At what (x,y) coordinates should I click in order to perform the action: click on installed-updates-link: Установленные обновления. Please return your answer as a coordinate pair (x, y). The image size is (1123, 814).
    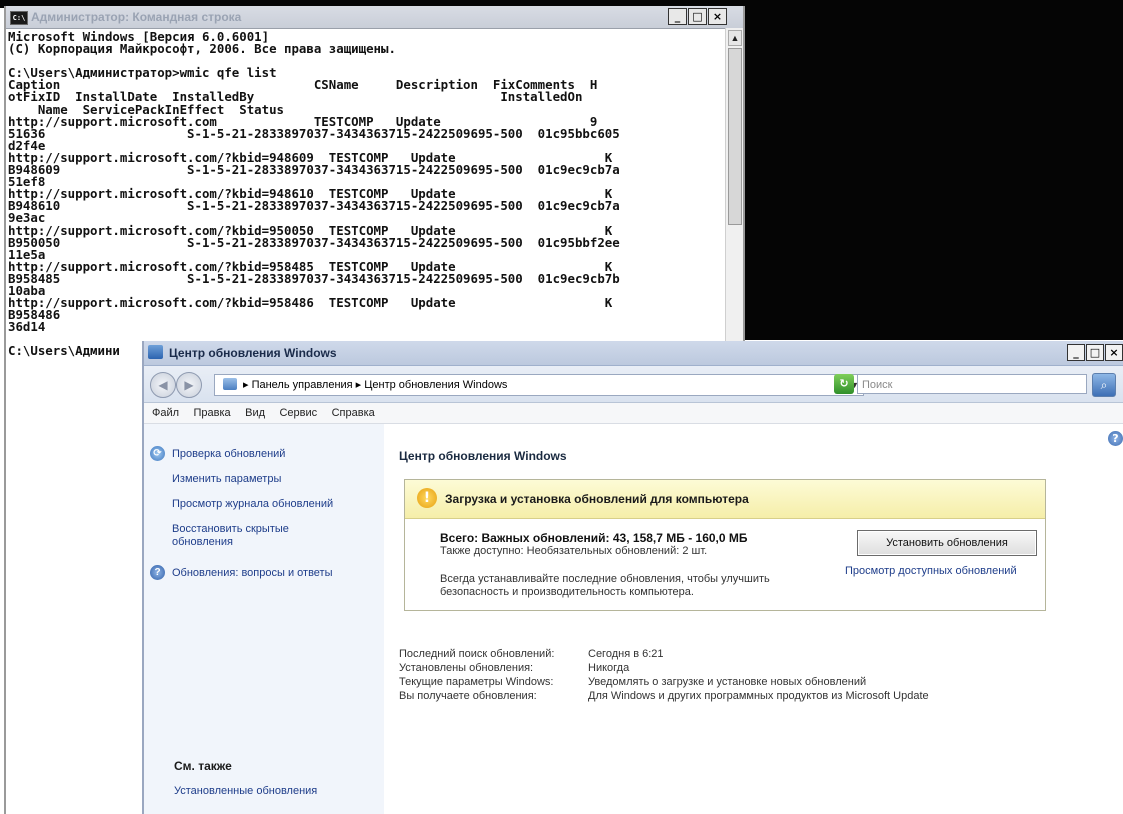
    Looking at the image, I should click on (245, 791).